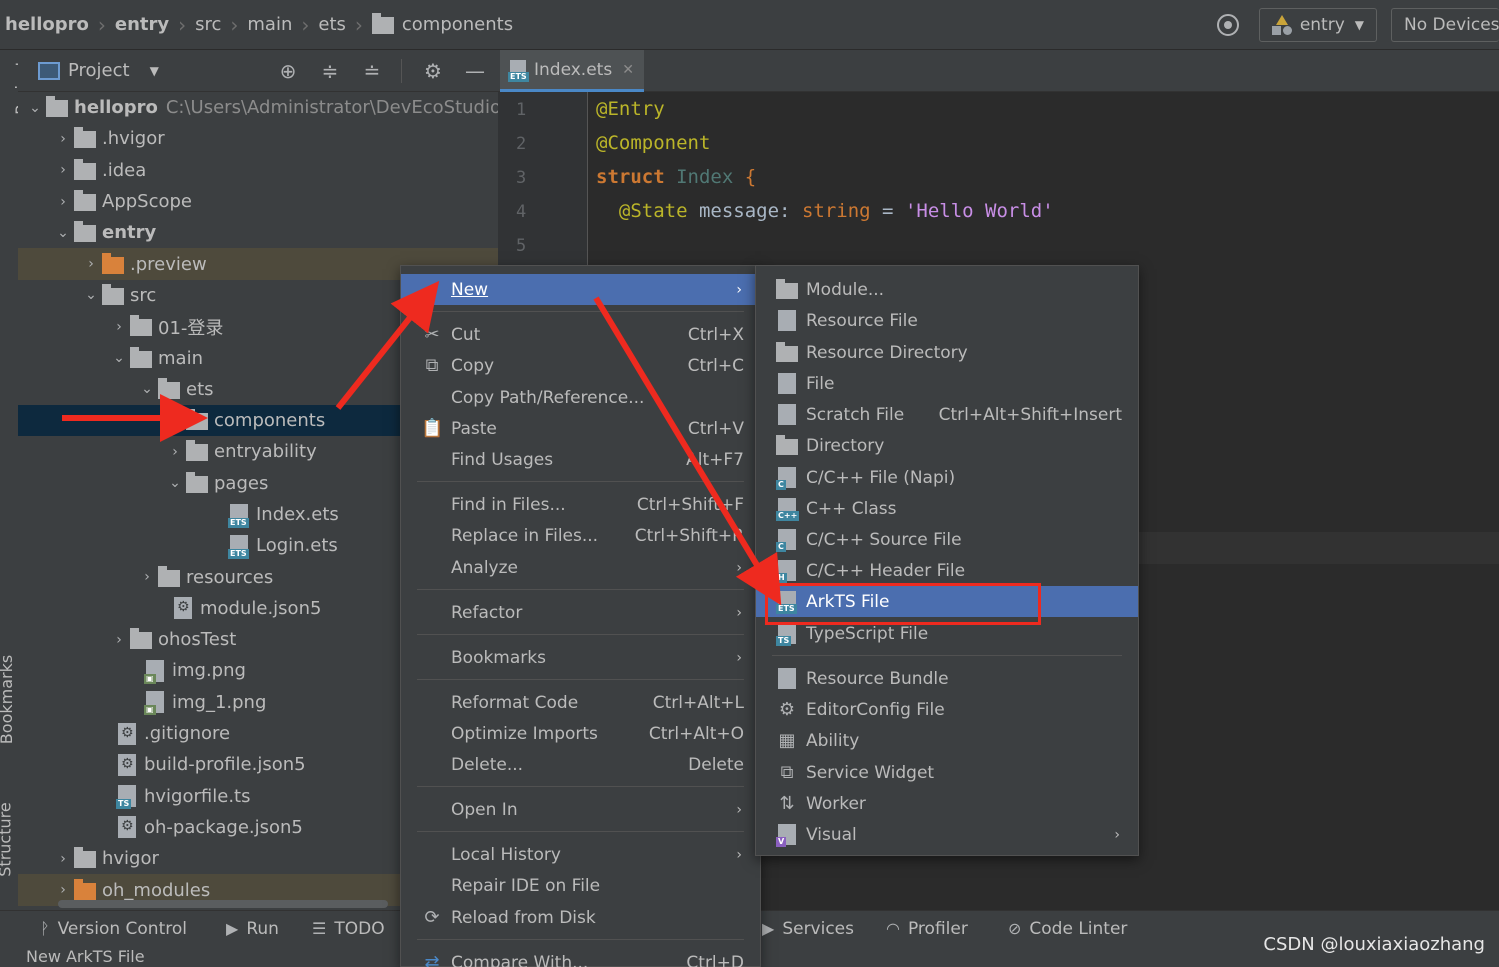  I want to click on menu-item-delete: Delete... Delete, so click(580, 764).